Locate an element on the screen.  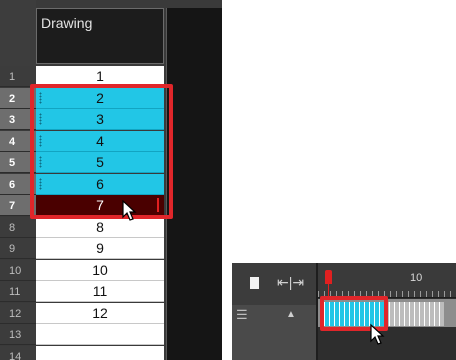
drawing-cell: 11 is located at coordinates (100, 291).